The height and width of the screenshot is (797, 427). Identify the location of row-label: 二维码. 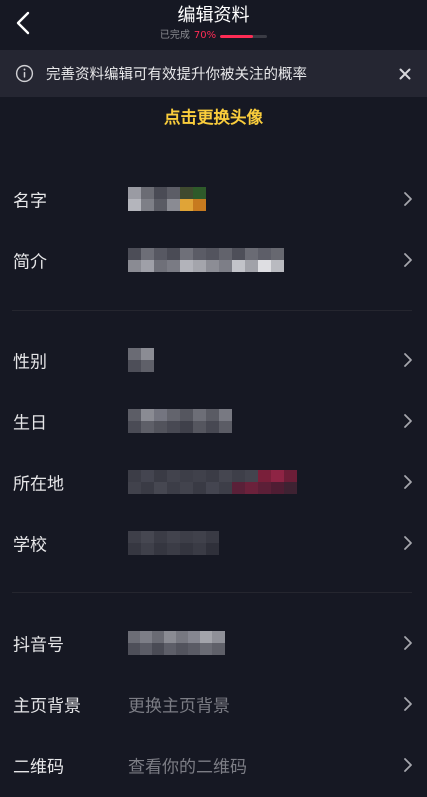
(38, 767).